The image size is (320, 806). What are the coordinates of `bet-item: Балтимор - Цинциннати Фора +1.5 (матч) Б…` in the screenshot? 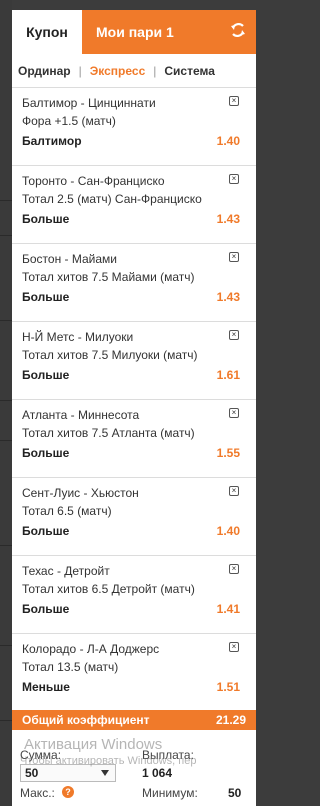 It's located at (134, 127).